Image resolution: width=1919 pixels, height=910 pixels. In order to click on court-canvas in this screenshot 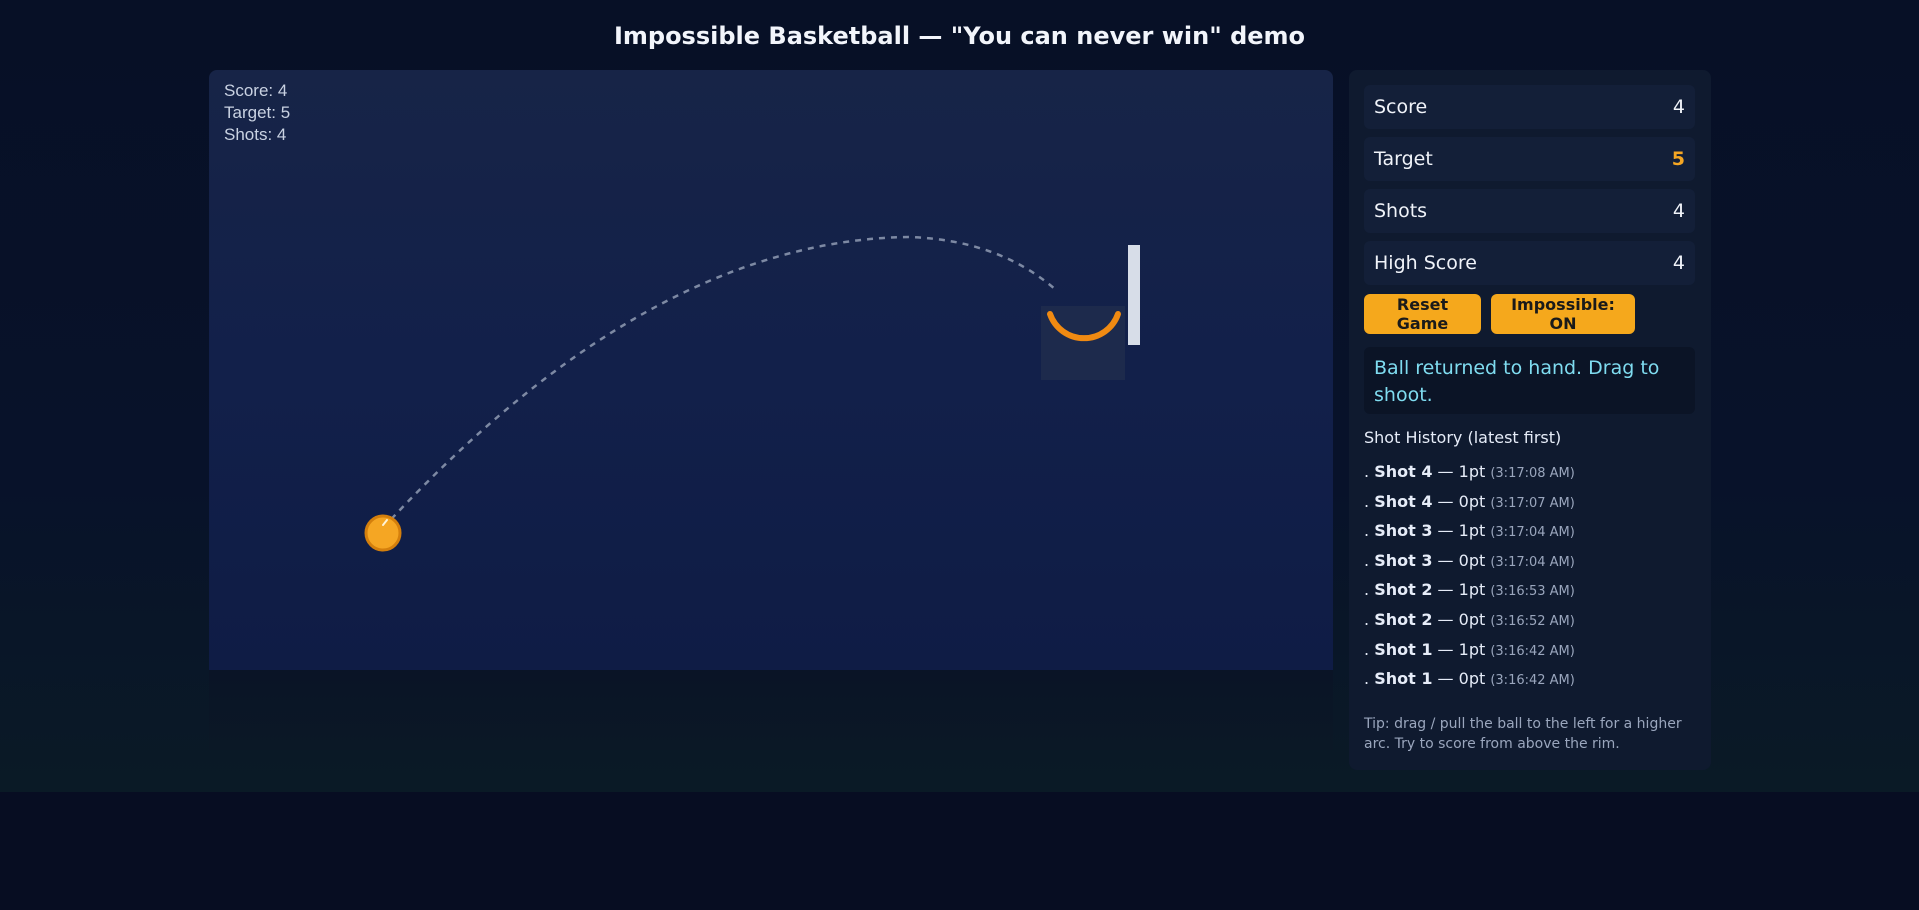, I will do `click(752, 393)`.